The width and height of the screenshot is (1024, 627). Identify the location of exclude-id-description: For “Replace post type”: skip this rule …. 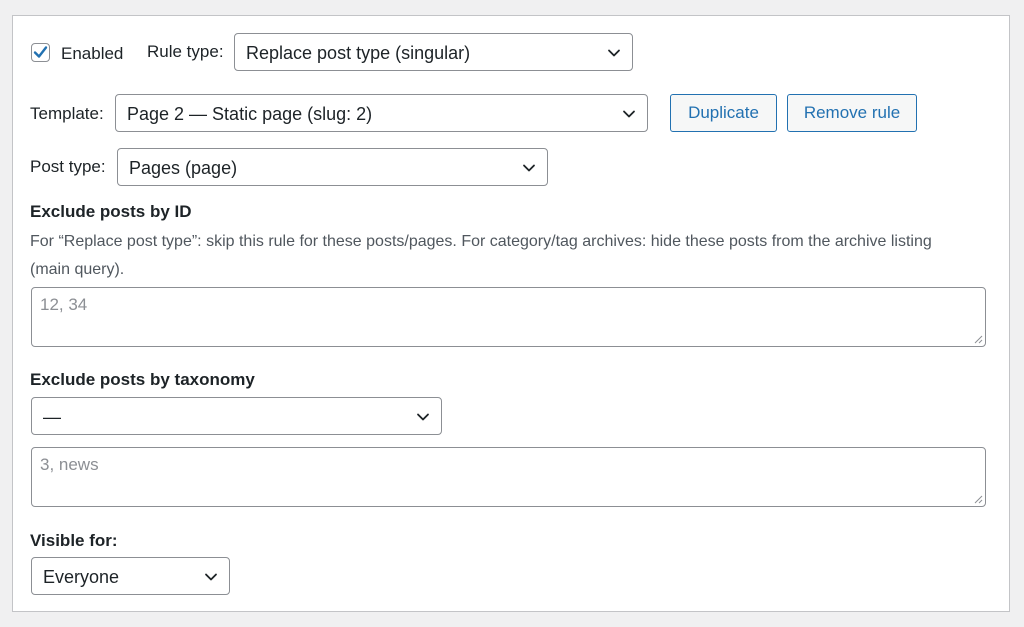
(481, 255).